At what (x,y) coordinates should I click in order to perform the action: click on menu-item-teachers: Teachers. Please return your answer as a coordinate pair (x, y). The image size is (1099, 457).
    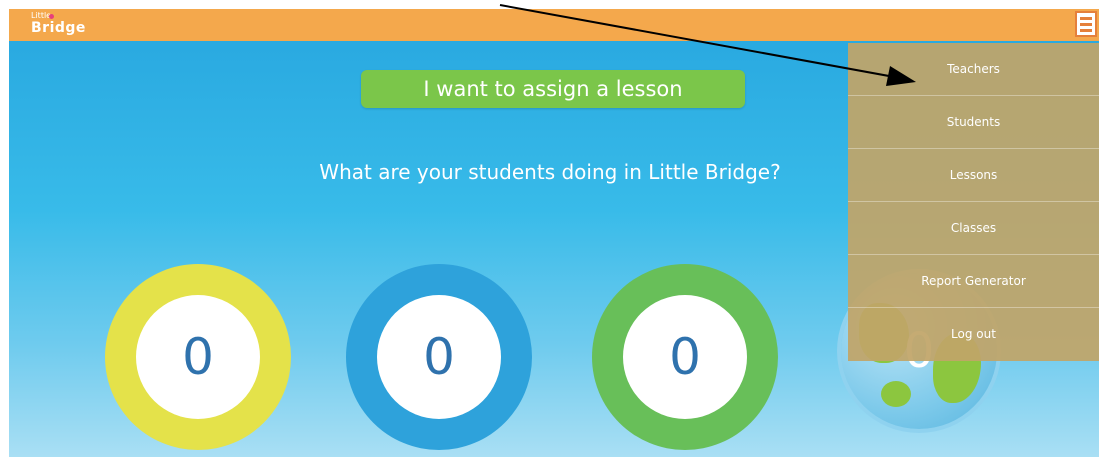
    Looking at the image, I should click on (973, 69).